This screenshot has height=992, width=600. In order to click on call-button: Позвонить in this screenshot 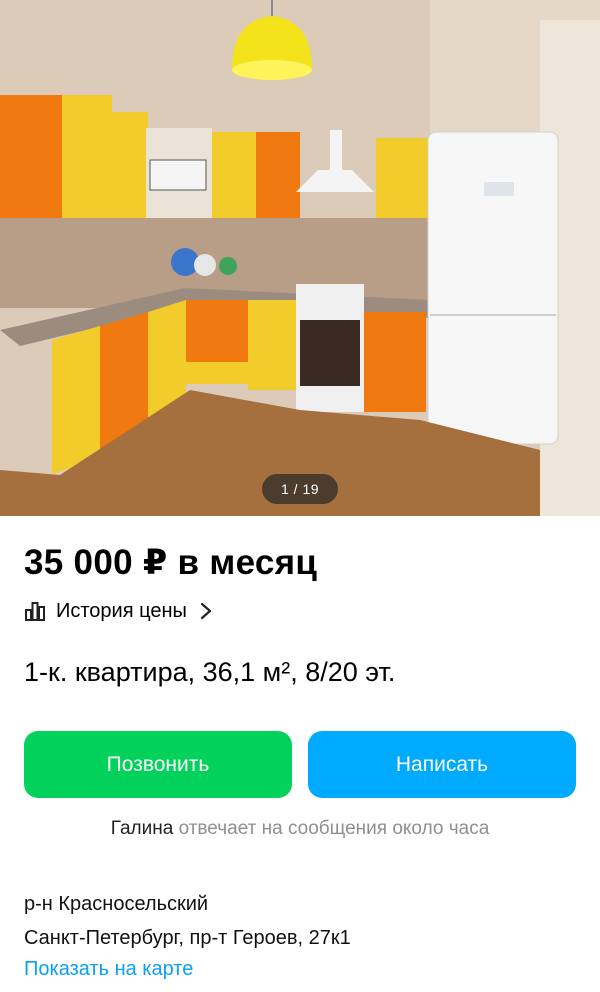, I will do `click(158, 764)`.